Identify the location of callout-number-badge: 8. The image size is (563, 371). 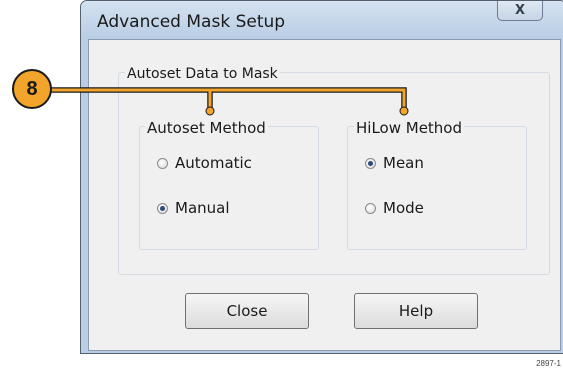
(32, 89).